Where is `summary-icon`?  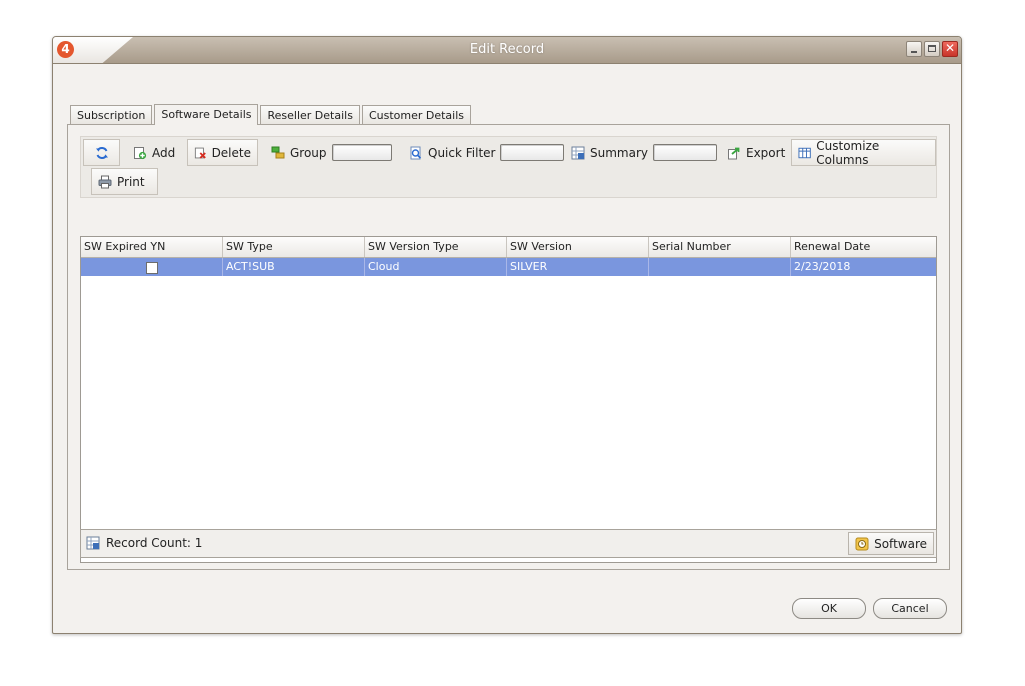
summary-icon is located at coordinates (578, 152).